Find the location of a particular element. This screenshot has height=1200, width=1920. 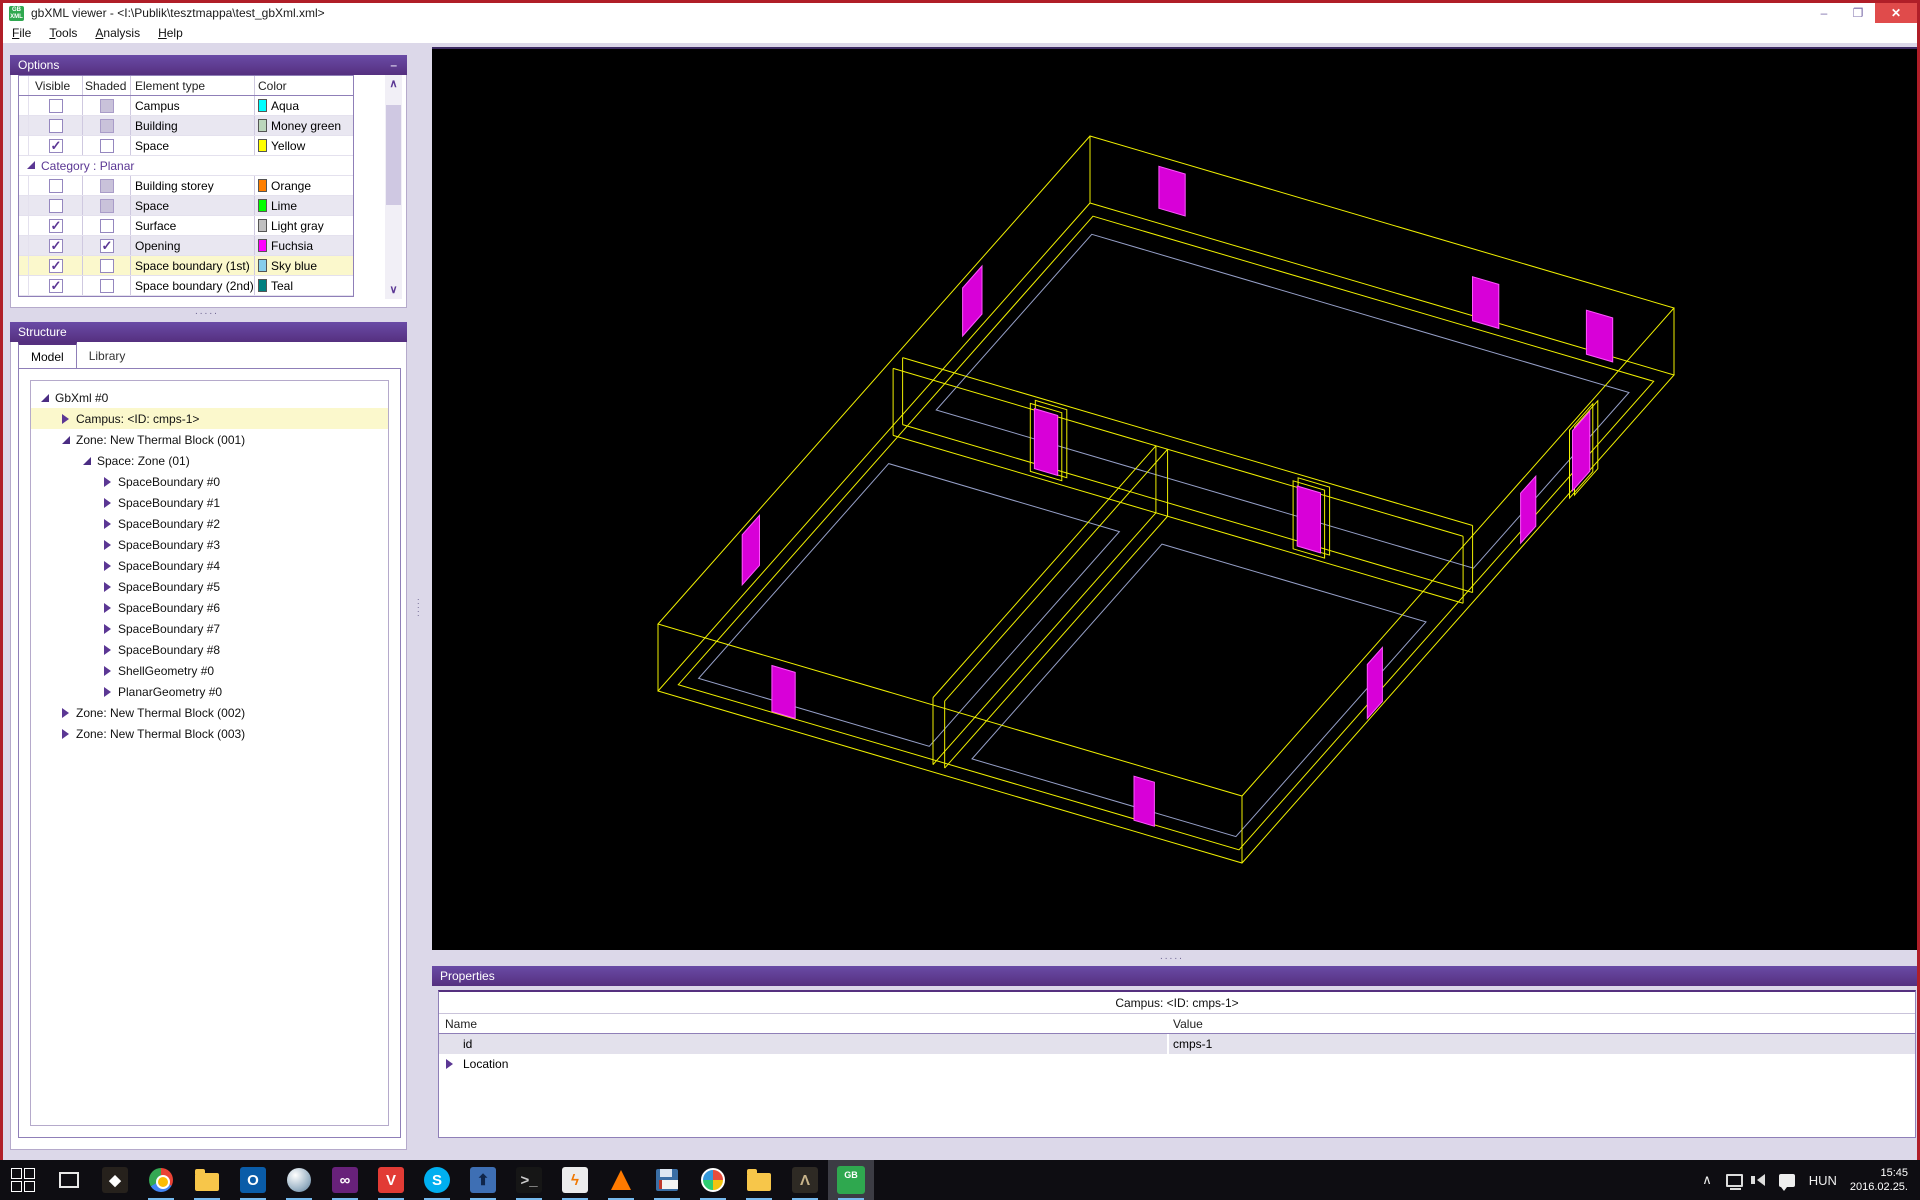

tab-library: Library is located at coordinates (107, 355).